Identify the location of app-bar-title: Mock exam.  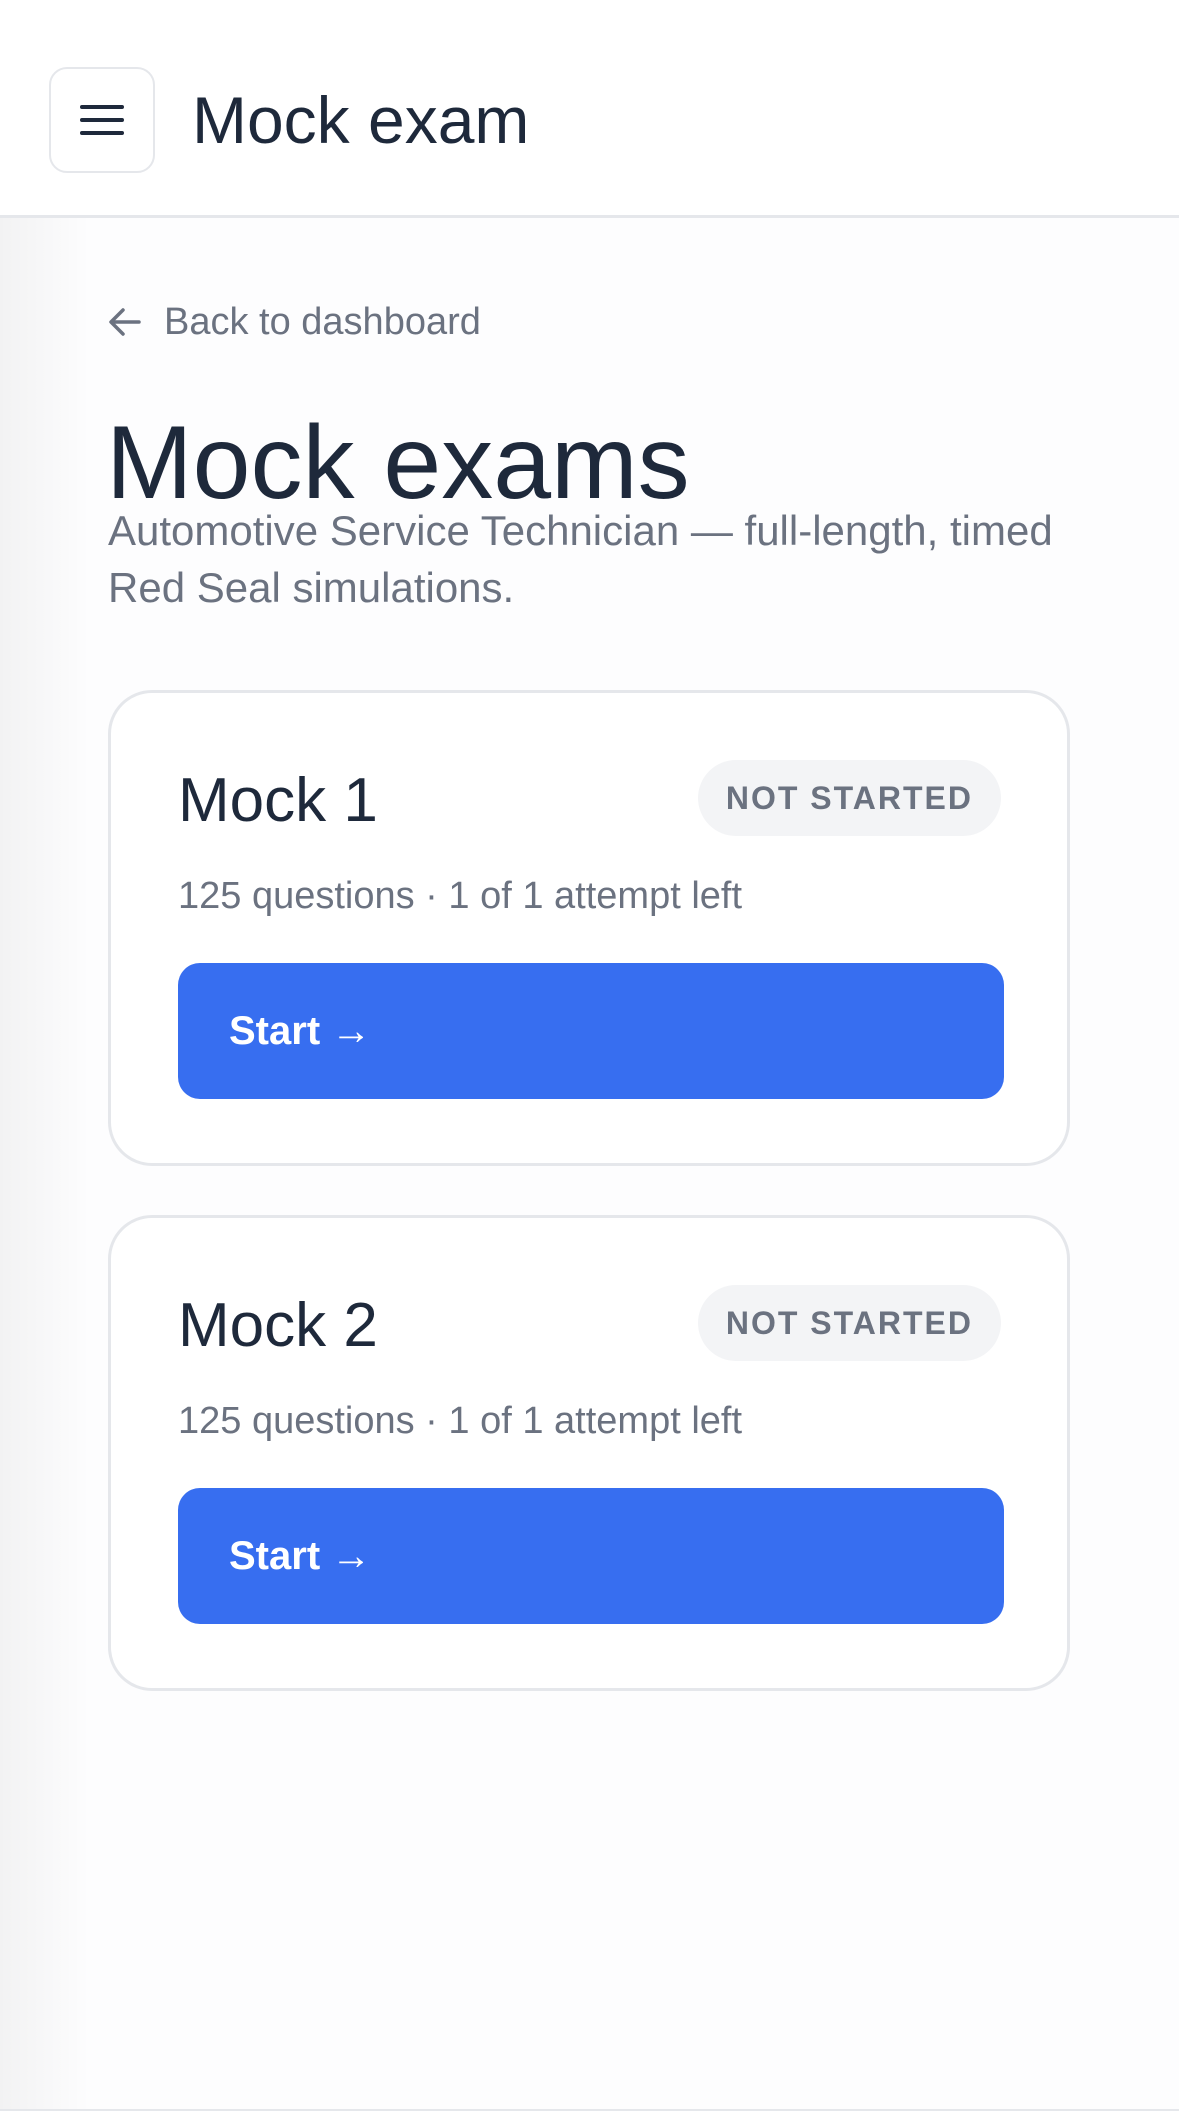
(361, 120).